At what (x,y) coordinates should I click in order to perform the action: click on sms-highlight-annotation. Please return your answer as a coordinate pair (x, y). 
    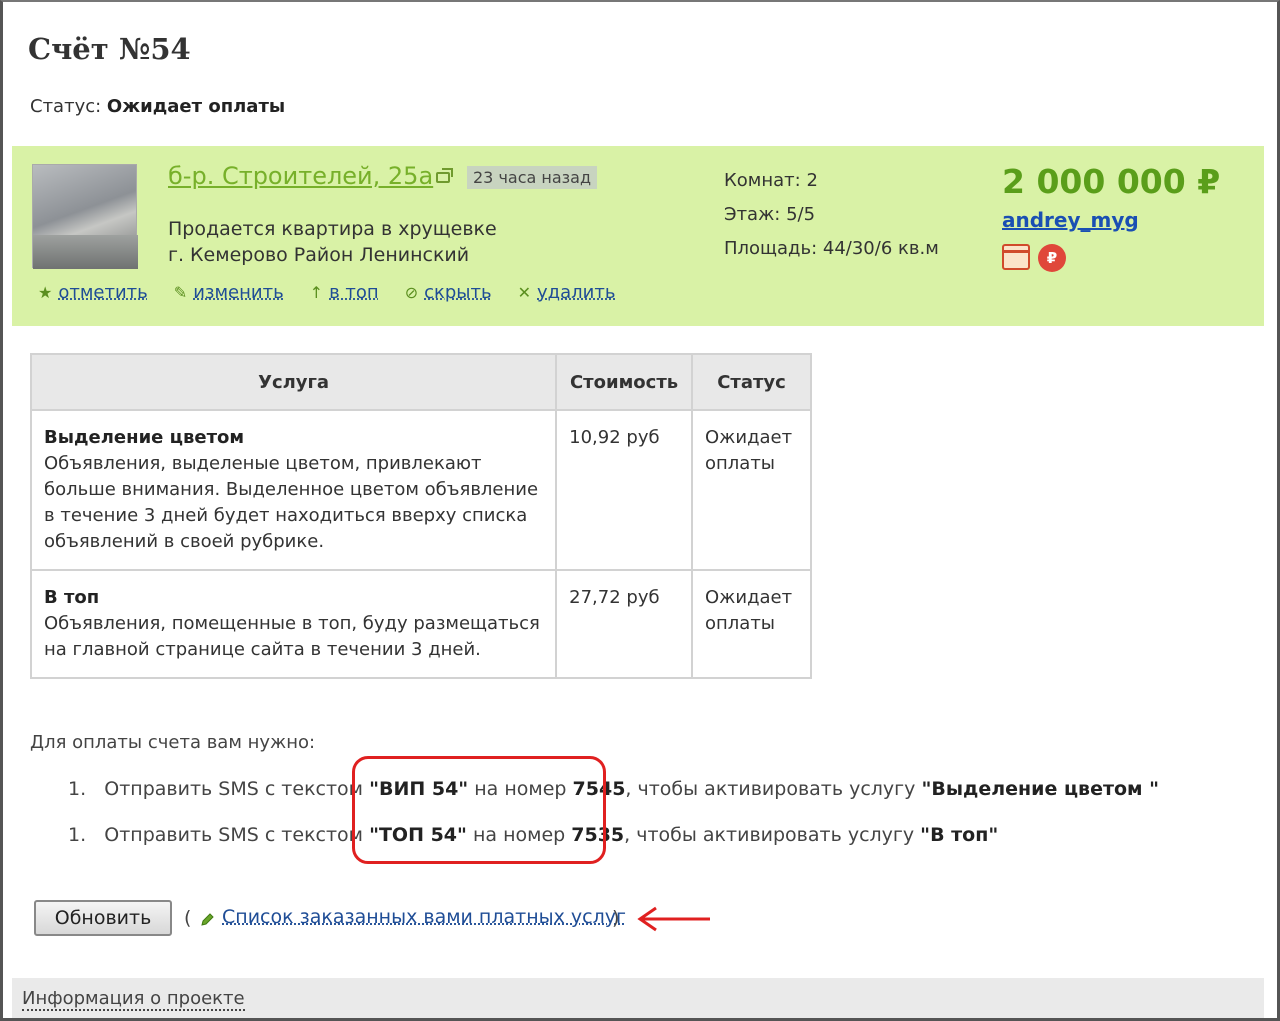
    Looking at the image, I should click on (479, 810).